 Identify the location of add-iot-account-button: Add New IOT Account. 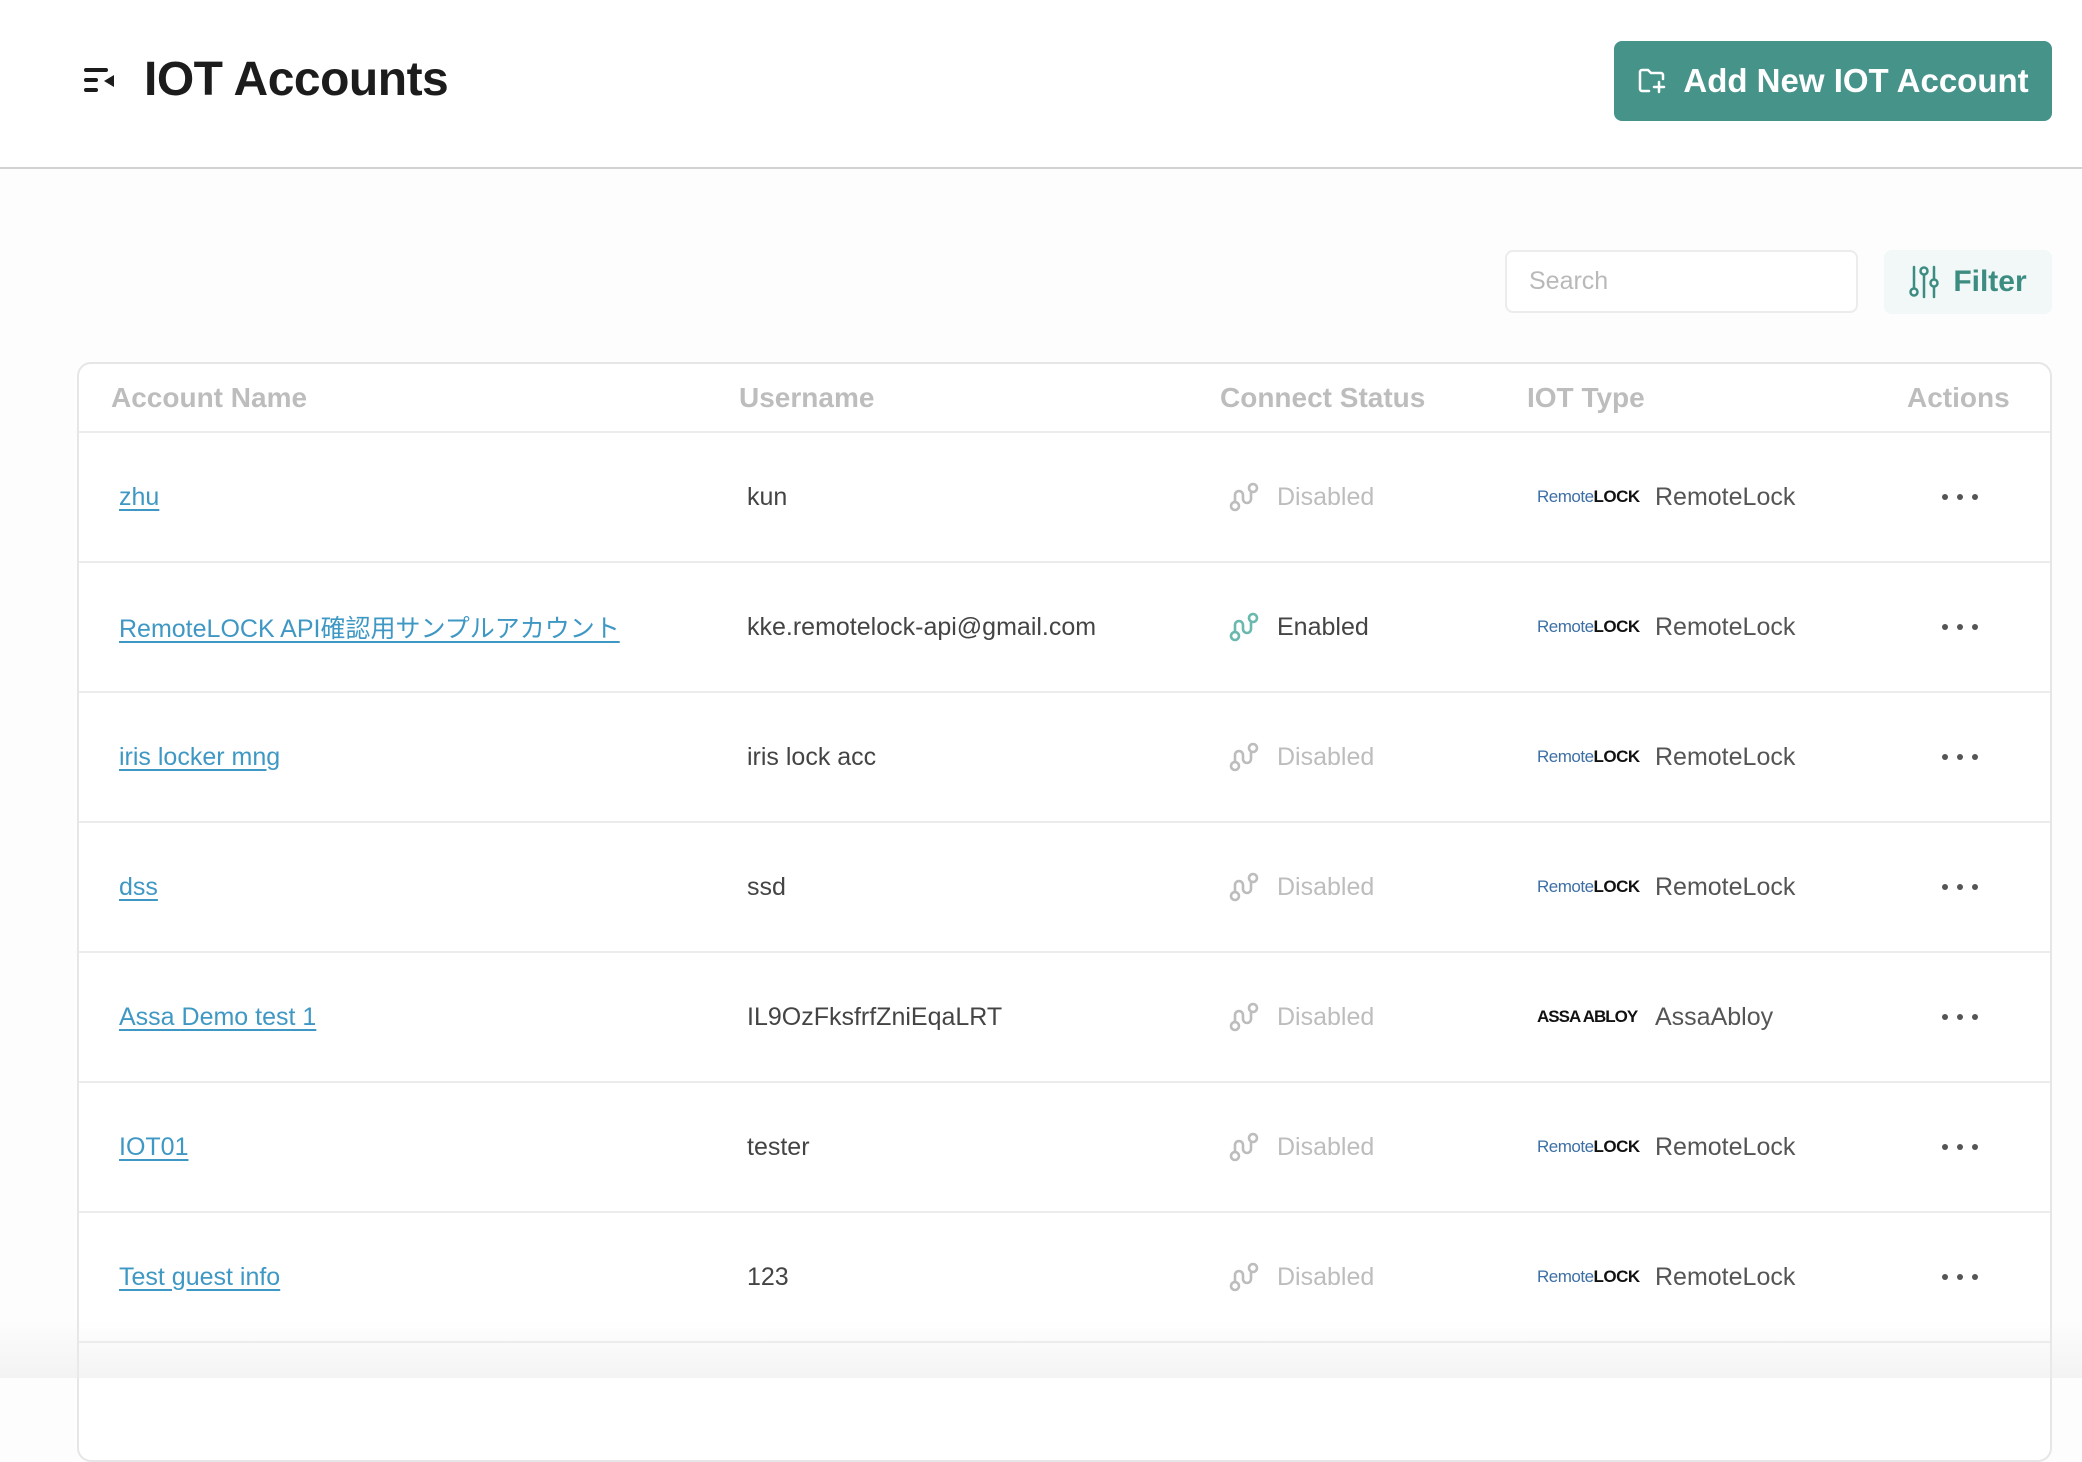
(1833, 81).